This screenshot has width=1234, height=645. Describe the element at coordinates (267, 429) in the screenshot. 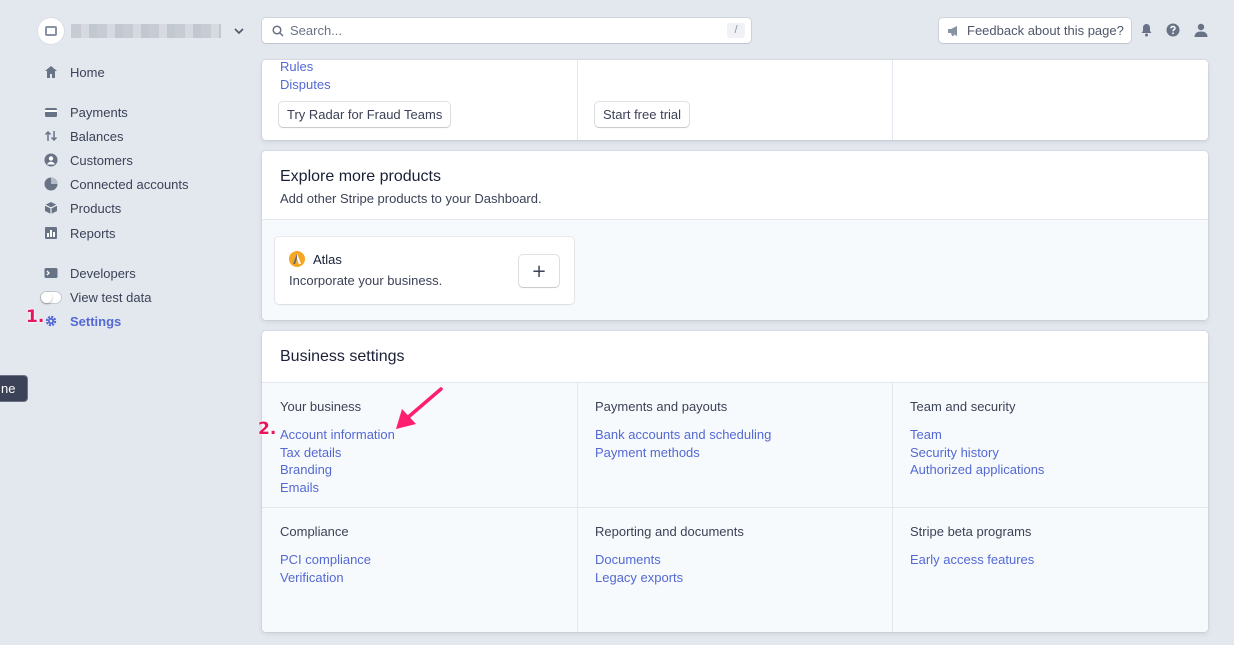

I see `annotation-step-2: 2.` at that location.